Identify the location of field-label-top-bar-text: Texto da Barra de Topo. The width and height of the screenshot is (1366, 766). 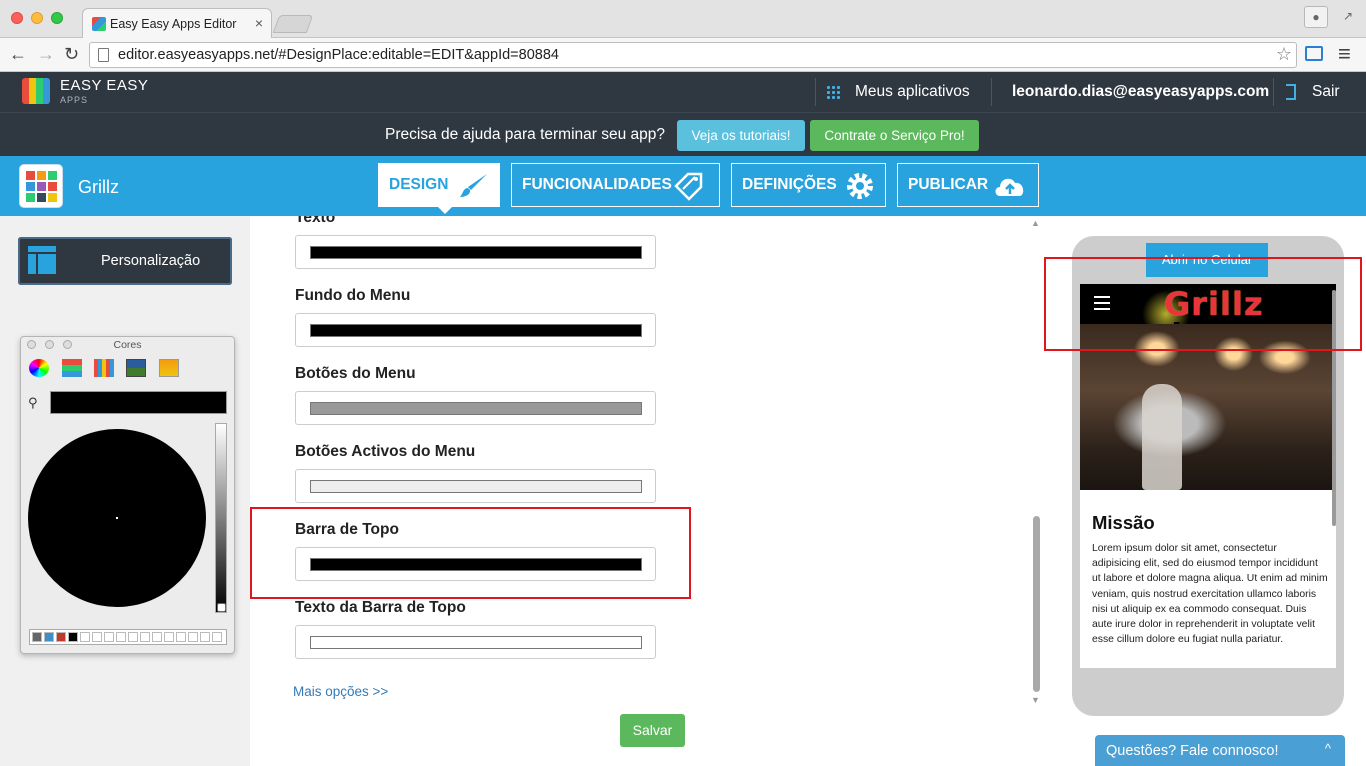
(380, 607).